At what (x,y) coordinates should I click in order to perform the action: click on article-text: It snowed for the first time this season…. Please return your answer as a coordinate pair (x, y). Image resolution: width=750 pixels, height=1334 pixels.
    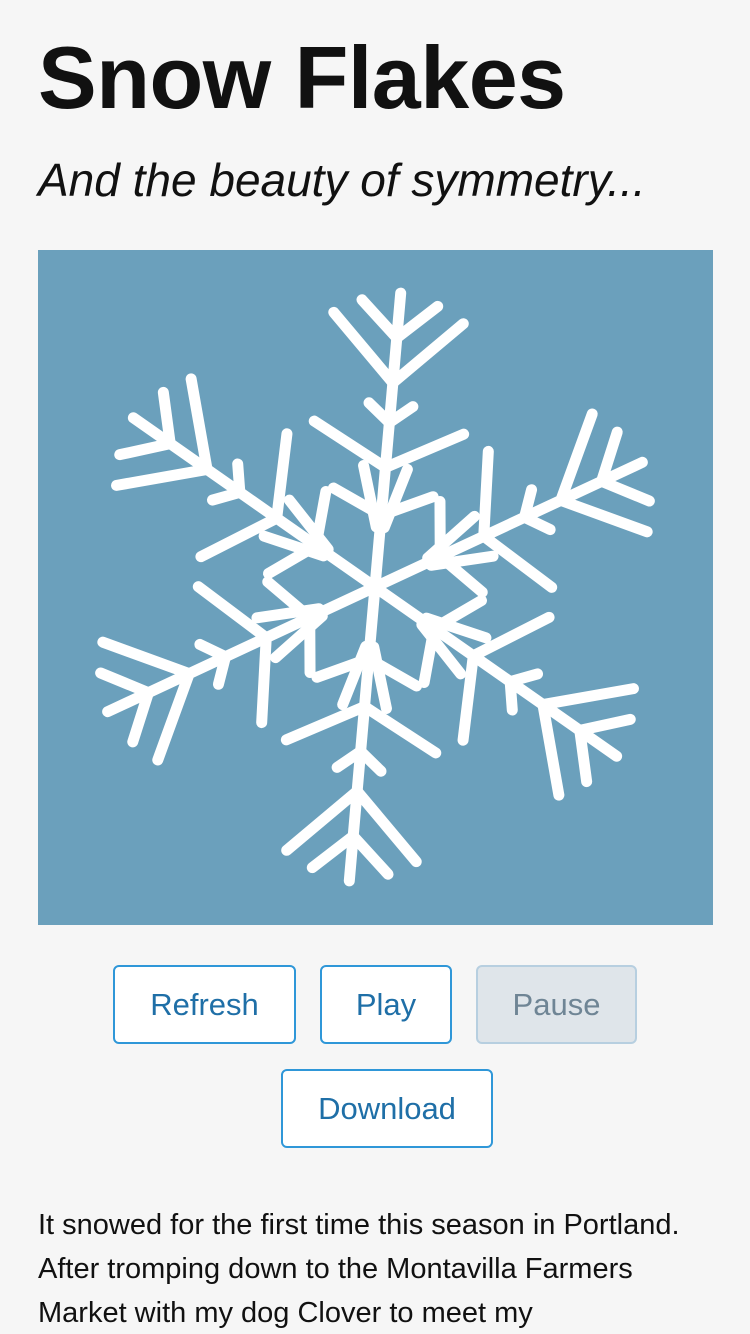
    Looking at the image, I should click on (359, 1269).